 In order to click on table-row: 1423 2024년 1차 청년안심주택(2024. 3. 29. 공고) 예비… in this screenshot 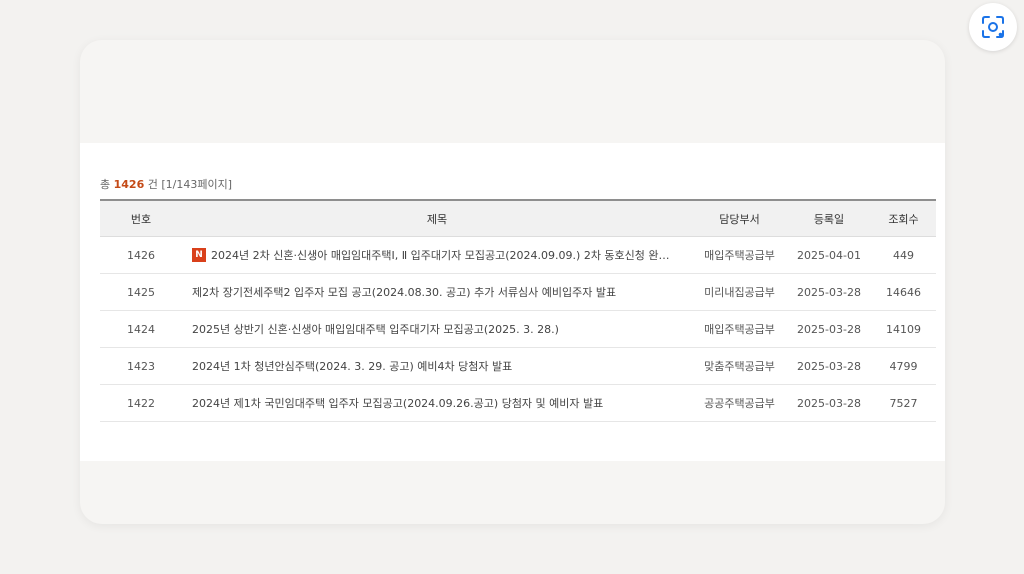, I will do `click(518, 366)`.